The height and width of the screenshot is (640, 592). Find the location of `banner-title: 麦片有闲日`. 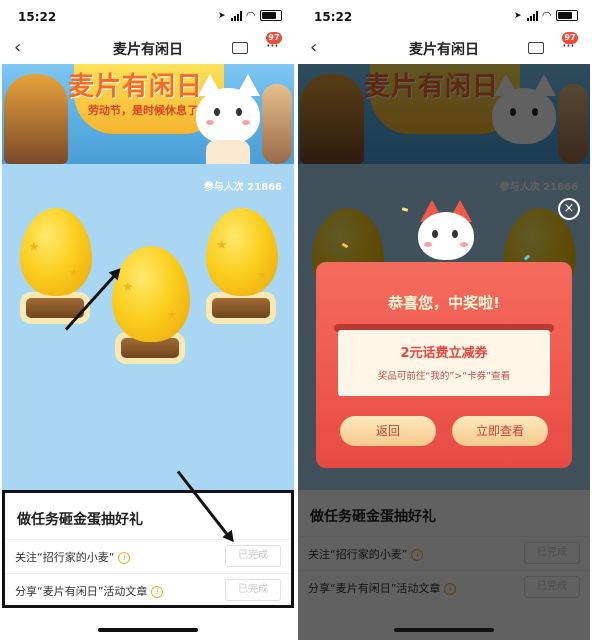

banner-title: 麦片有闲日 is located at coordinates (136, 87).